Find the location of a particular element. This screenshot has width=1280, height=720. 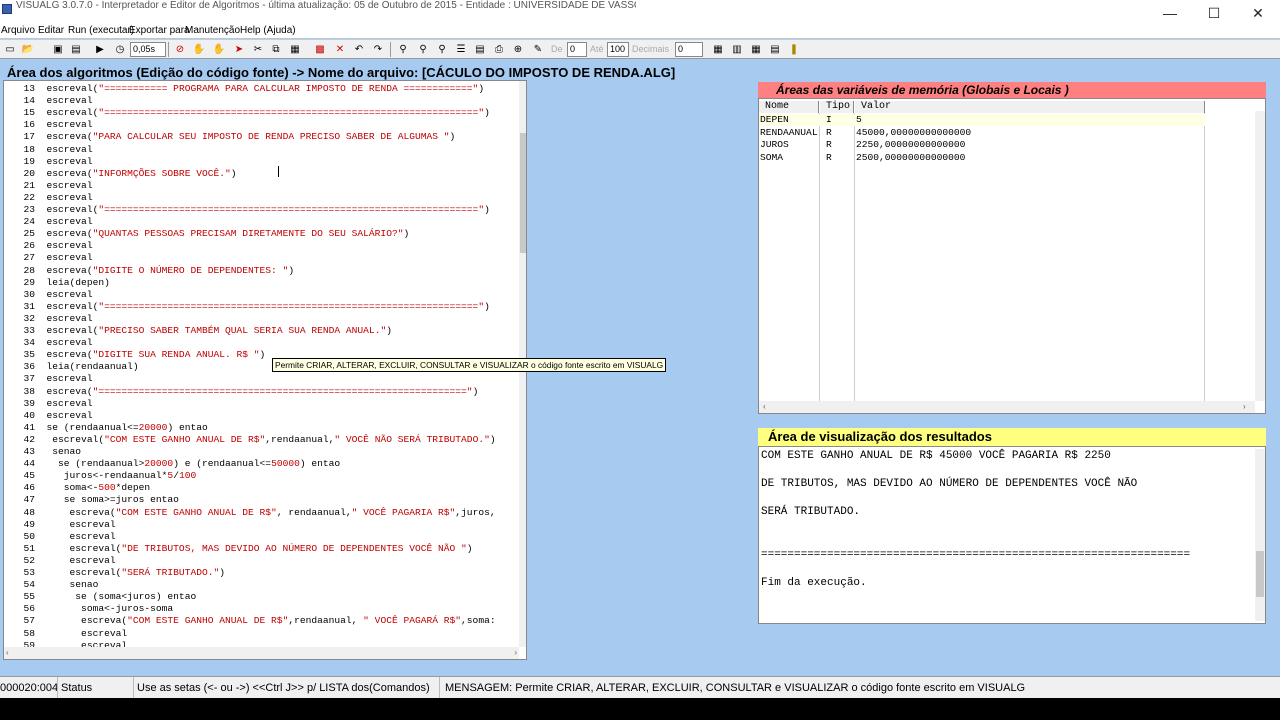

code-line: 14 escreval is located at coordinates (261, 101).